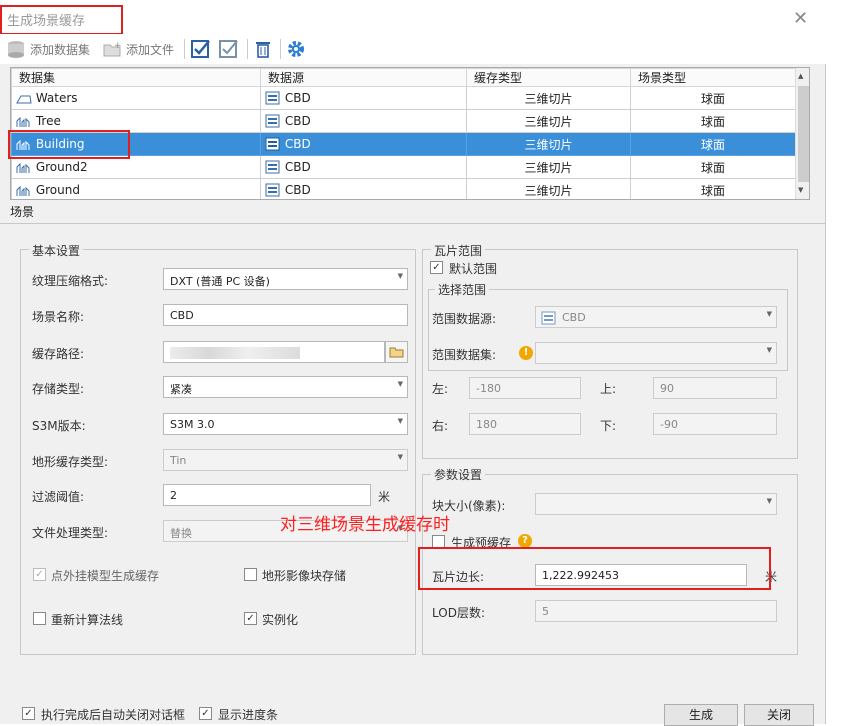 This screenshot has width=858, height=726. I want to click on filter-input: 2, so click(267, 495).